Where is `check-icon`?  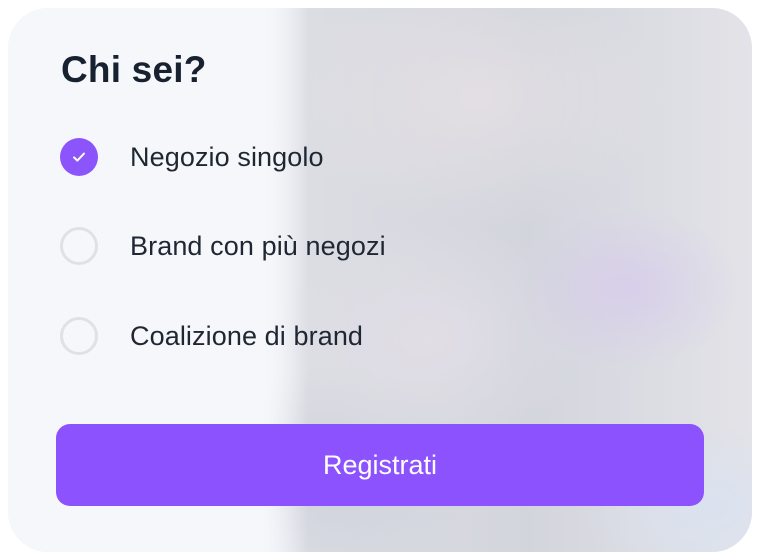 check-icon is located at coordinates (79, 157).